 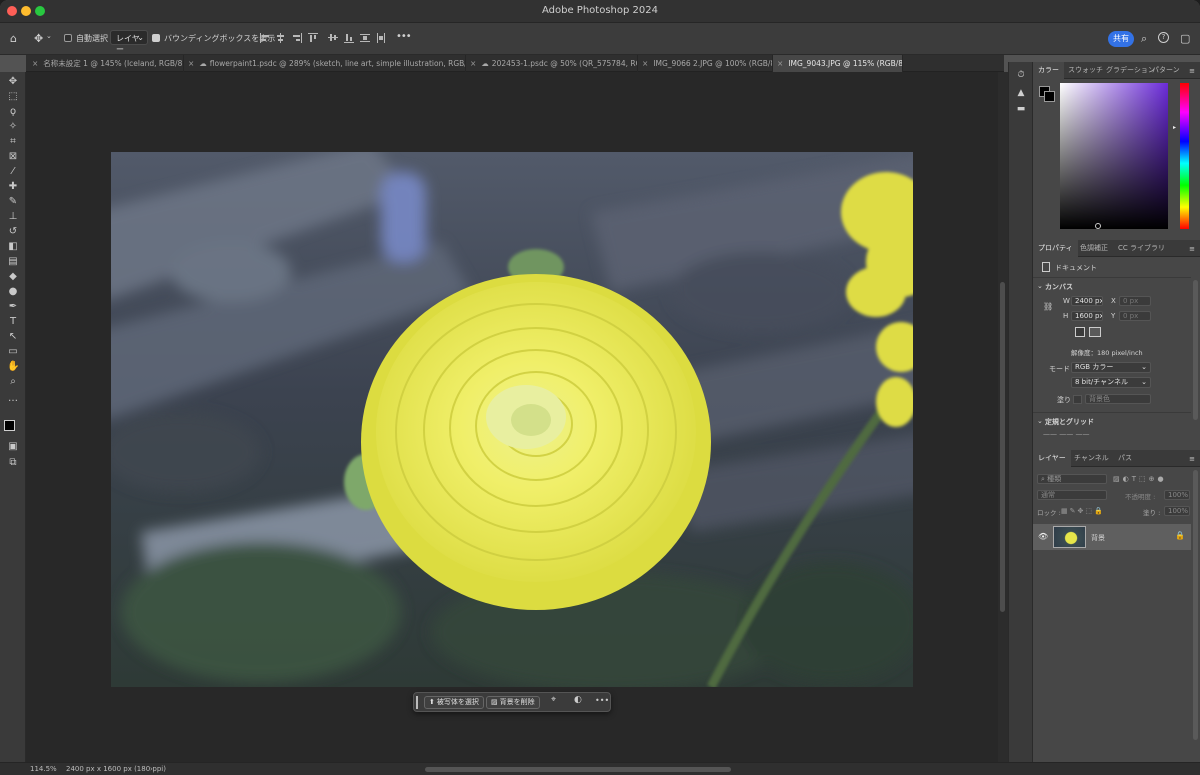 I want to click on align-left-icon, so click(x=265, y=38).